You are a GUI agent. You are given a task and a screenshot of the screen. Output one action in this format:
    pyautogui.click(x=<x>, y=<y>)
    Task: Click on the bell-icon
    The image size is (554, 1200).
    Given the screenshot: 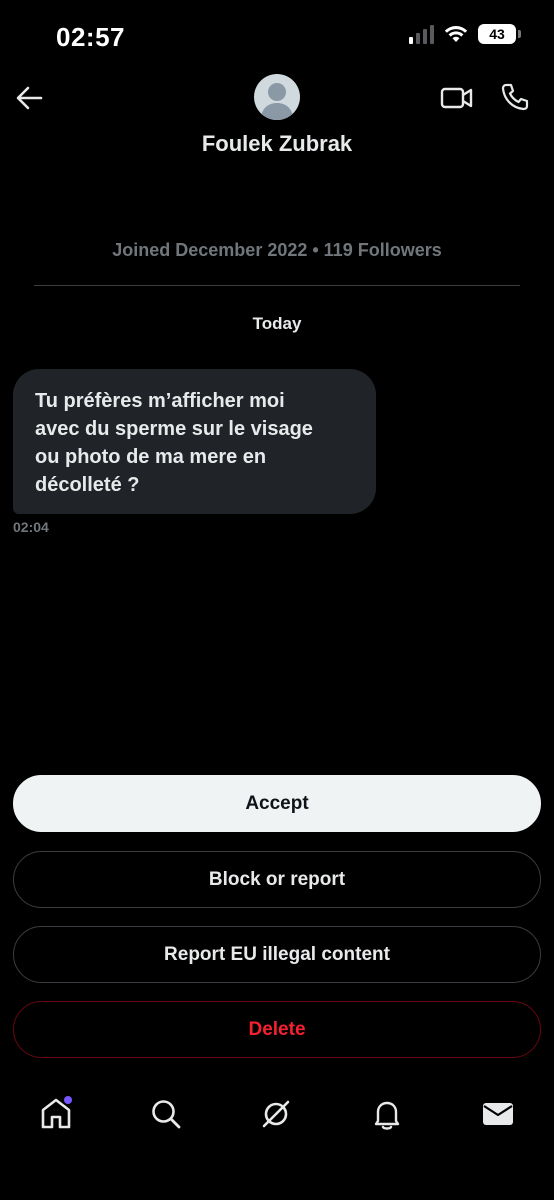 What is the action you would take?
    pyautogui.click(x=387, y=1115)
    